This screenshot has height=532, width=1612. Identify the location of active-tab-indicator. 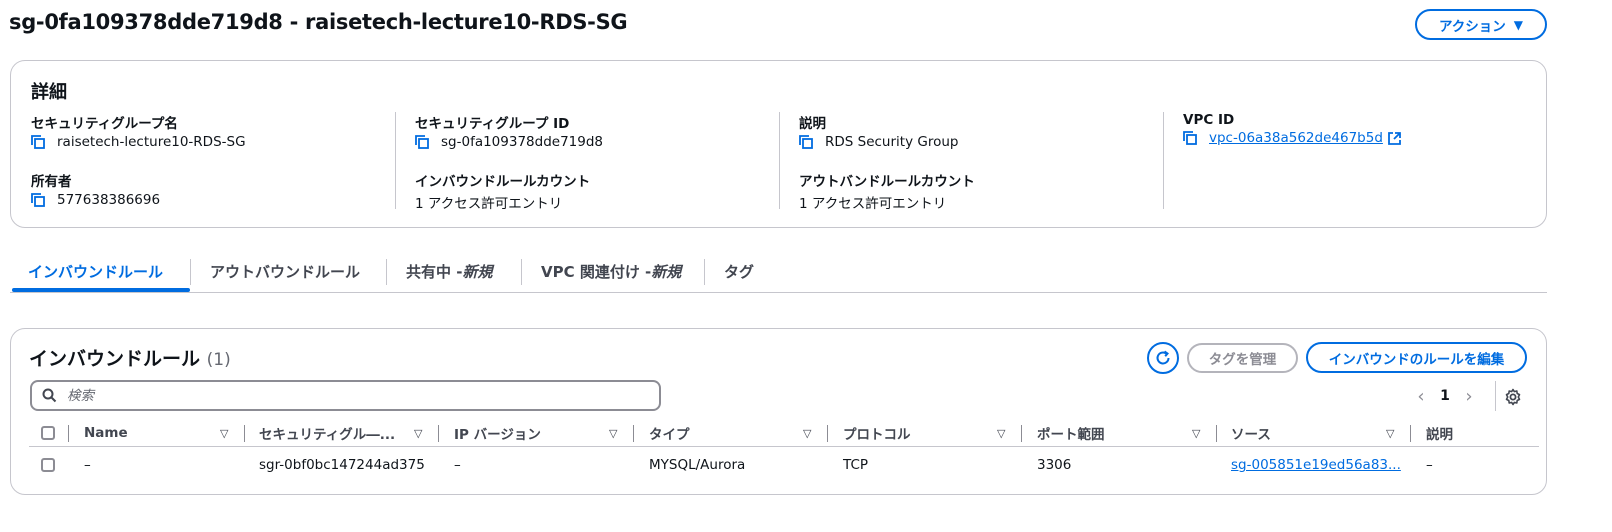
(101, 290).